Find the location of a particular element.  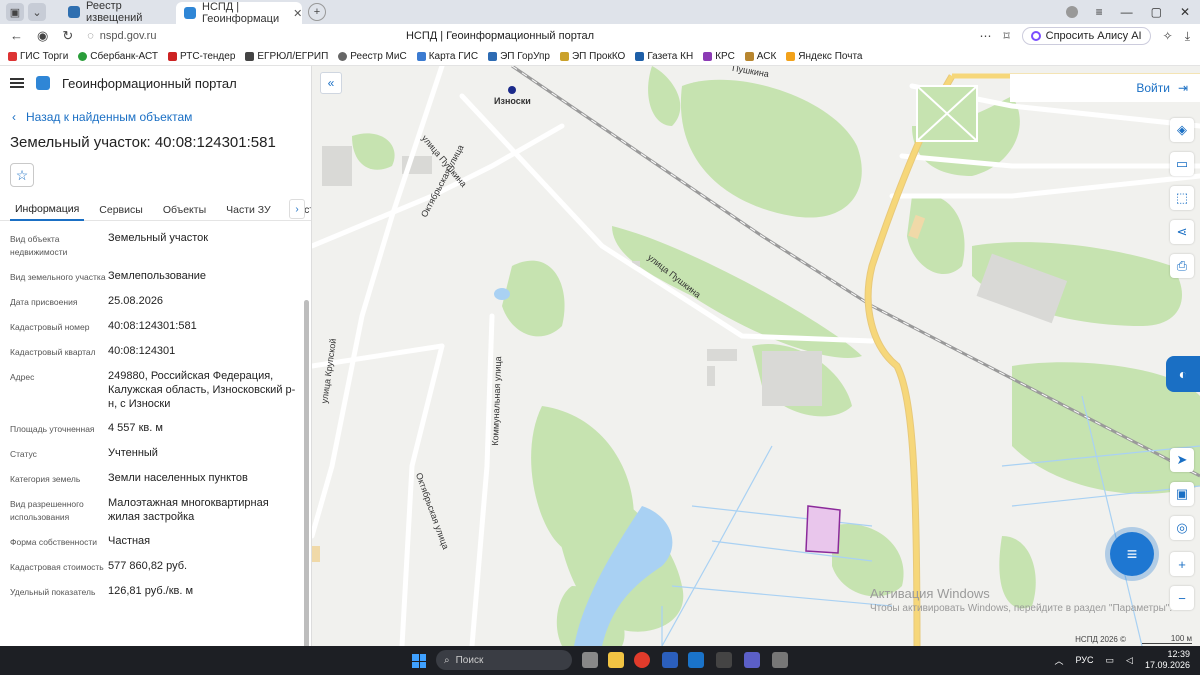

hamburger-menu-icon is located at coordinates (17, 83).